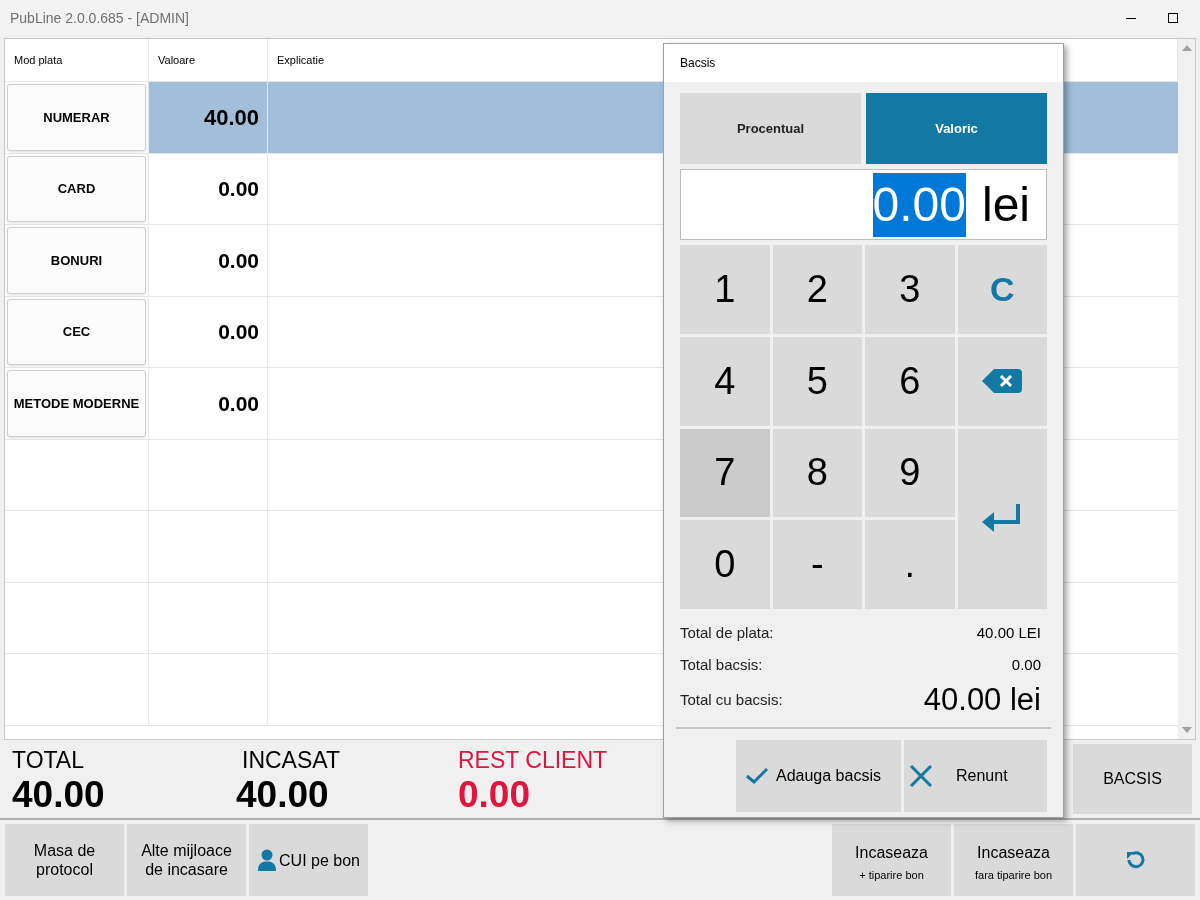 The height and width of the screenshot is (900, 1200). I want to click on total-label: Total de plata:, so click(727, 632).